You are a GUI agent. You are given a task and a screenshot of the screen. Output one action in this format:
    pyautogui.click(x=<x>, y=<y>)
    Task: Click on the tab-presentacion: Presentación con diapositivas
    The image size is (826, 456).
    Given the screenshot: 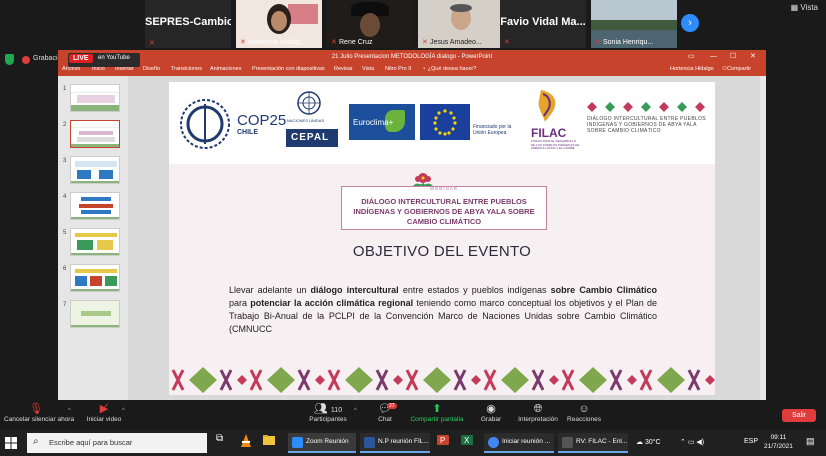 What is the action you would take?
    pyautogui.click(x=288, y=69)
    